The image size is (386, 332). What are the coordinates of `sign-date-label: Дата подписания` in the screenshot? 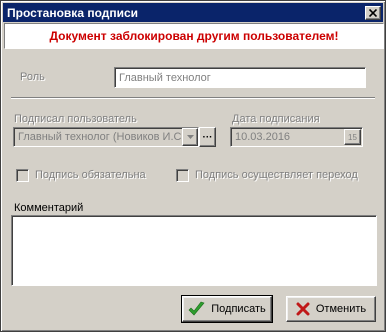 It's located at (276, 119).